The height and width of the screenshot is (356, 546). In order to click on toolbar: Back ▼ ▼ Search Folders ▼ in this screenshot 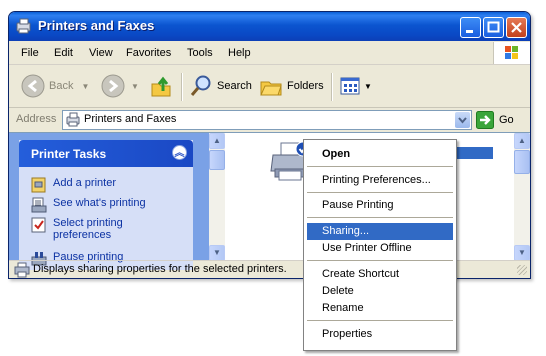, I will do `click(269, 86)`.